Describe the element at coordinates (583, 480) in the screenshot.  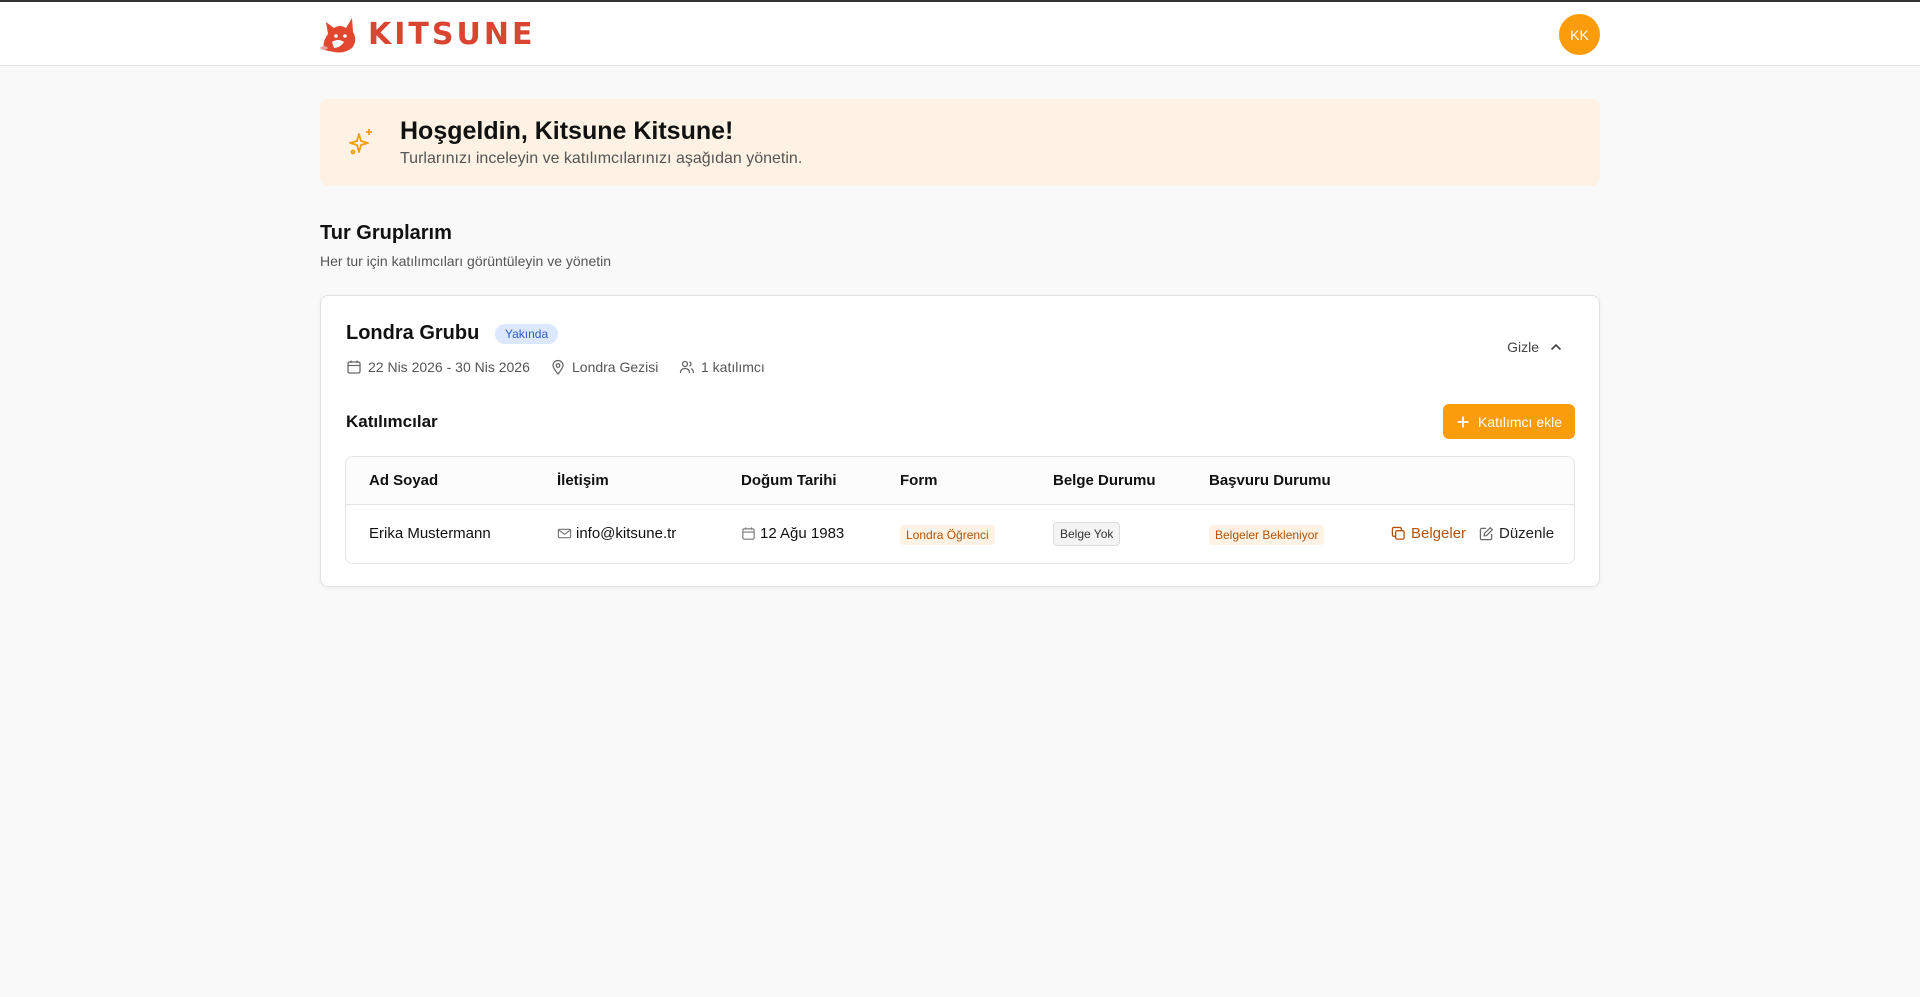
I see `column-header-contact: İletişim` at that location.